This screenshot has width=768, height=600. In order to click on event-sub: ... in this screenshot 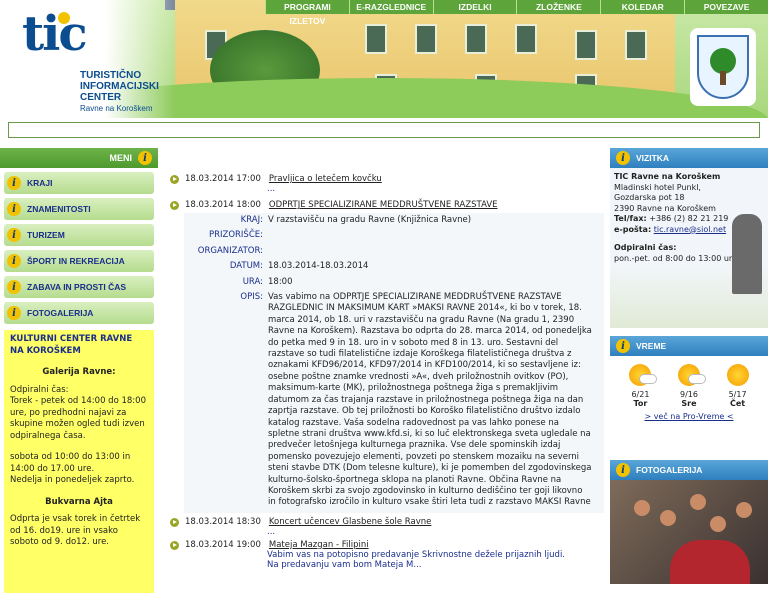, I will do `click(384, 189)`.